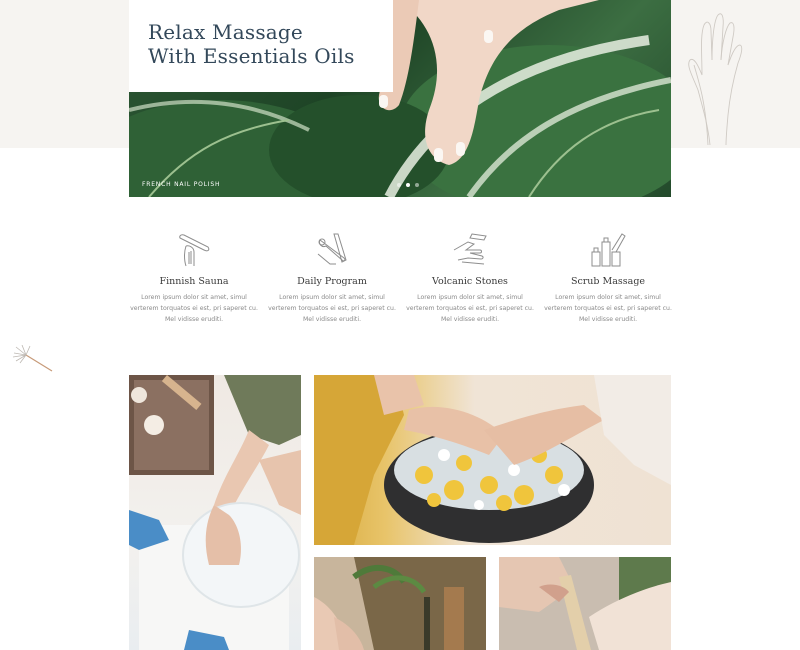 The image size is (800, 650). Describe the element at coordinates (32, 358) in the screenshot. I see `dandelion-seed-decoration` at that location.